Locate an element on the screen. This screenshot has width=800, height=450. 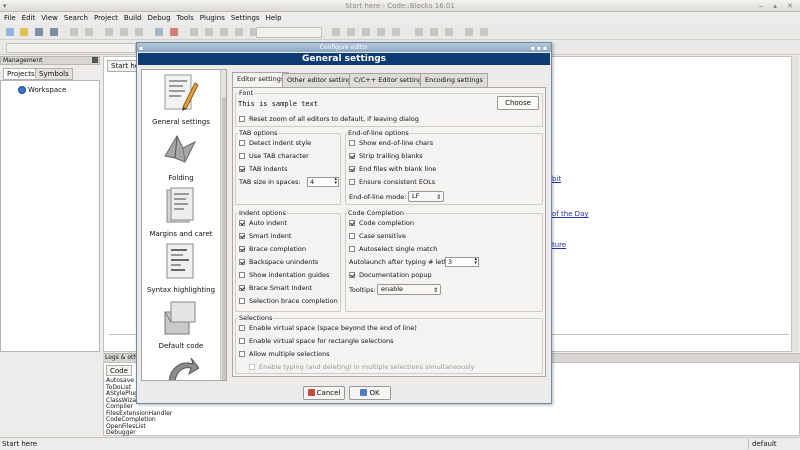
feature-link: ture is located at coordinates (559, 245).